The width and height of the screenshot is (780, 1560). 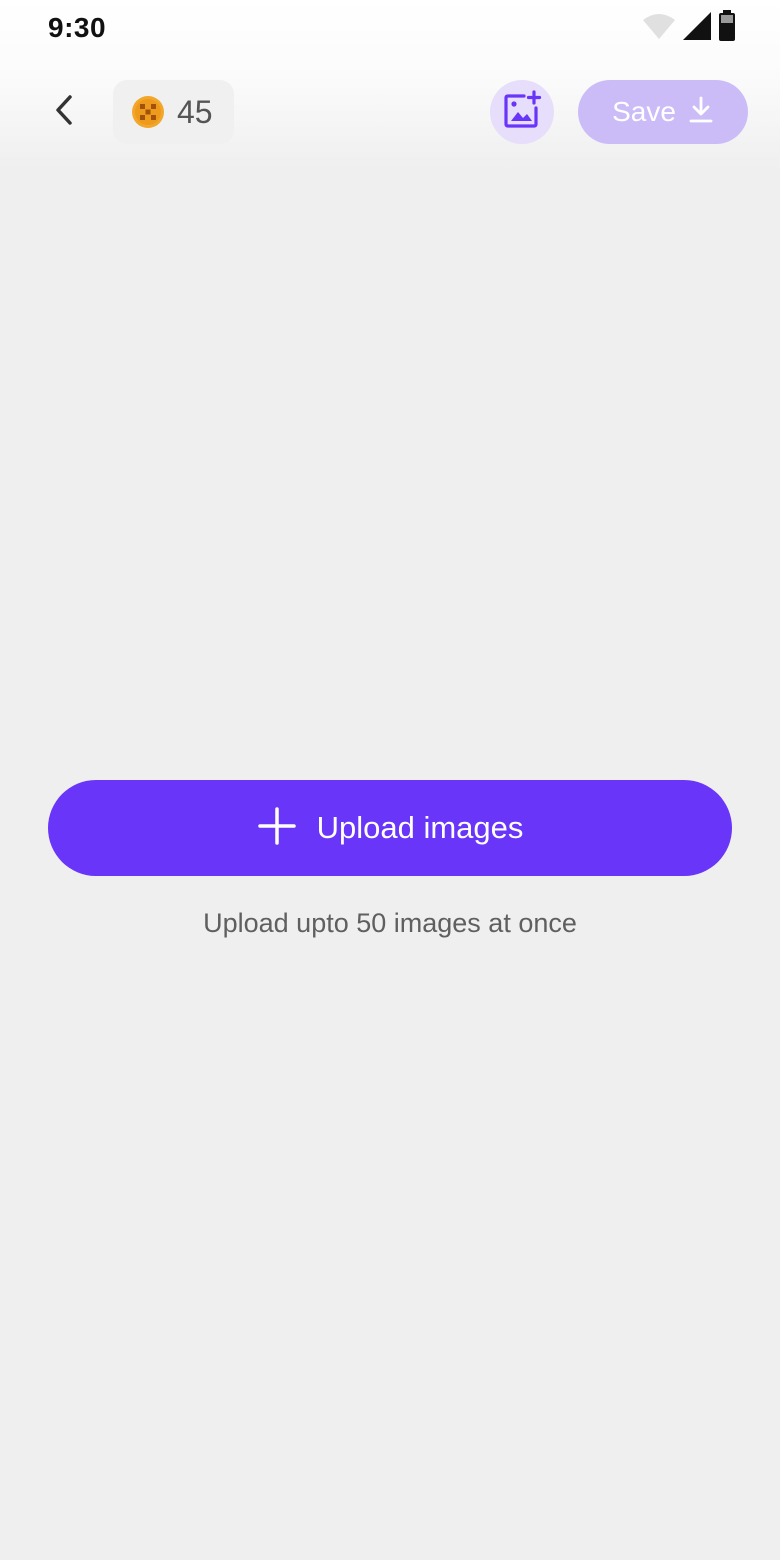 What do you see at coordinates (644, 111) in the screenshot?
I see `save-button-label: Save` at bounding box center [644, 111].